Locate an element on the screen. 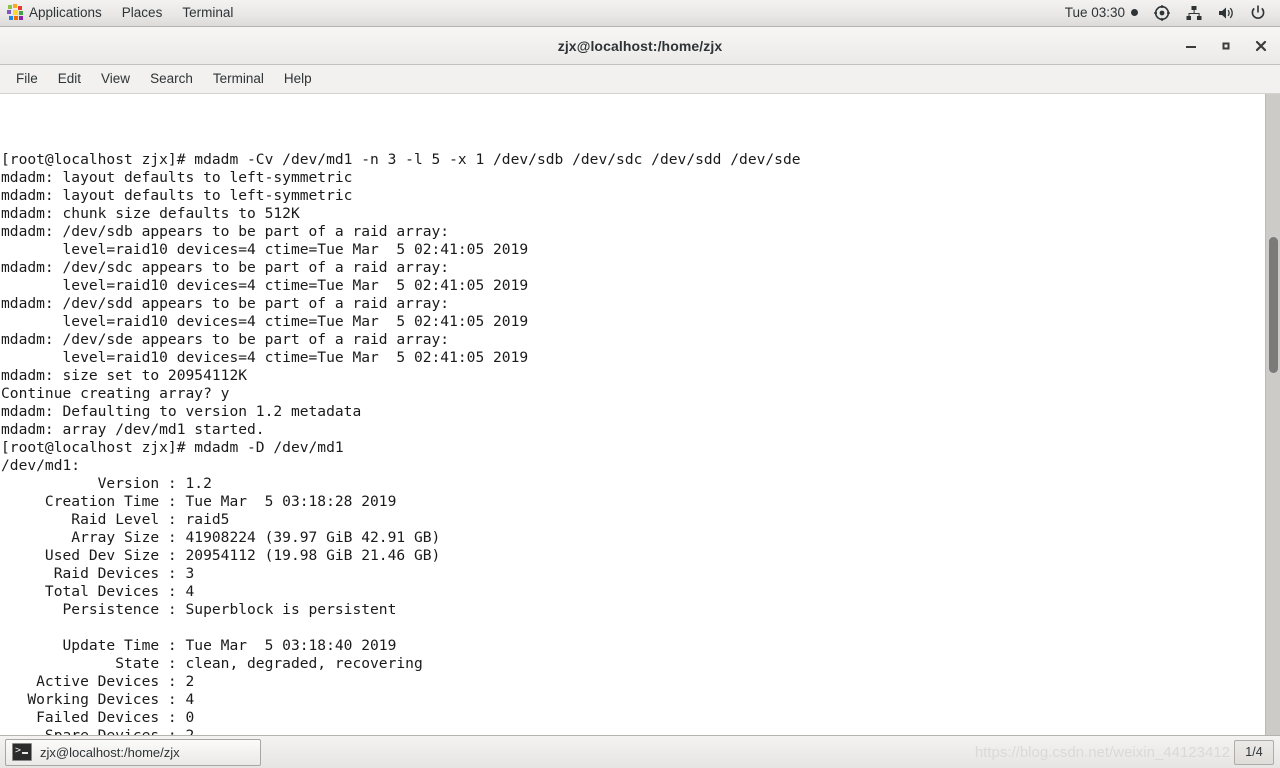 Image resolution: width=1280 pixels, height=768 pixels. menu-help-label: Help is located at coordinates (297, 78).